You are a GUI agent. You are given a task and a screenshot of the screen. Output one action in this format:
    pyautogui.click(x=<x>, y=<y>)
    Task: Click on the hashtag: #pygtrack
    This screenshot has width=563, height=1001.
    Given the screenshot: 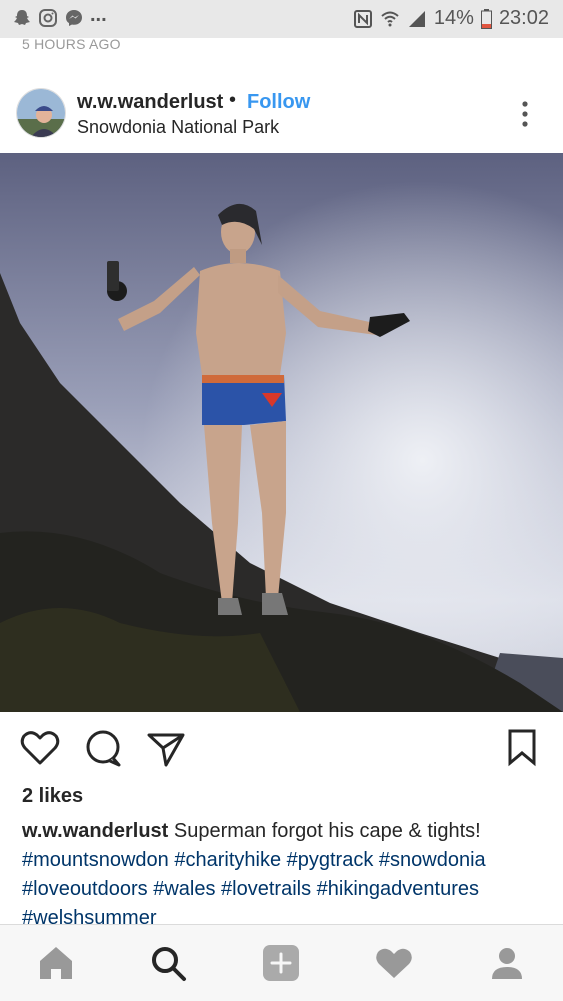 What is the action you would take?
    pyautogui.click(x=330, y=860)
    